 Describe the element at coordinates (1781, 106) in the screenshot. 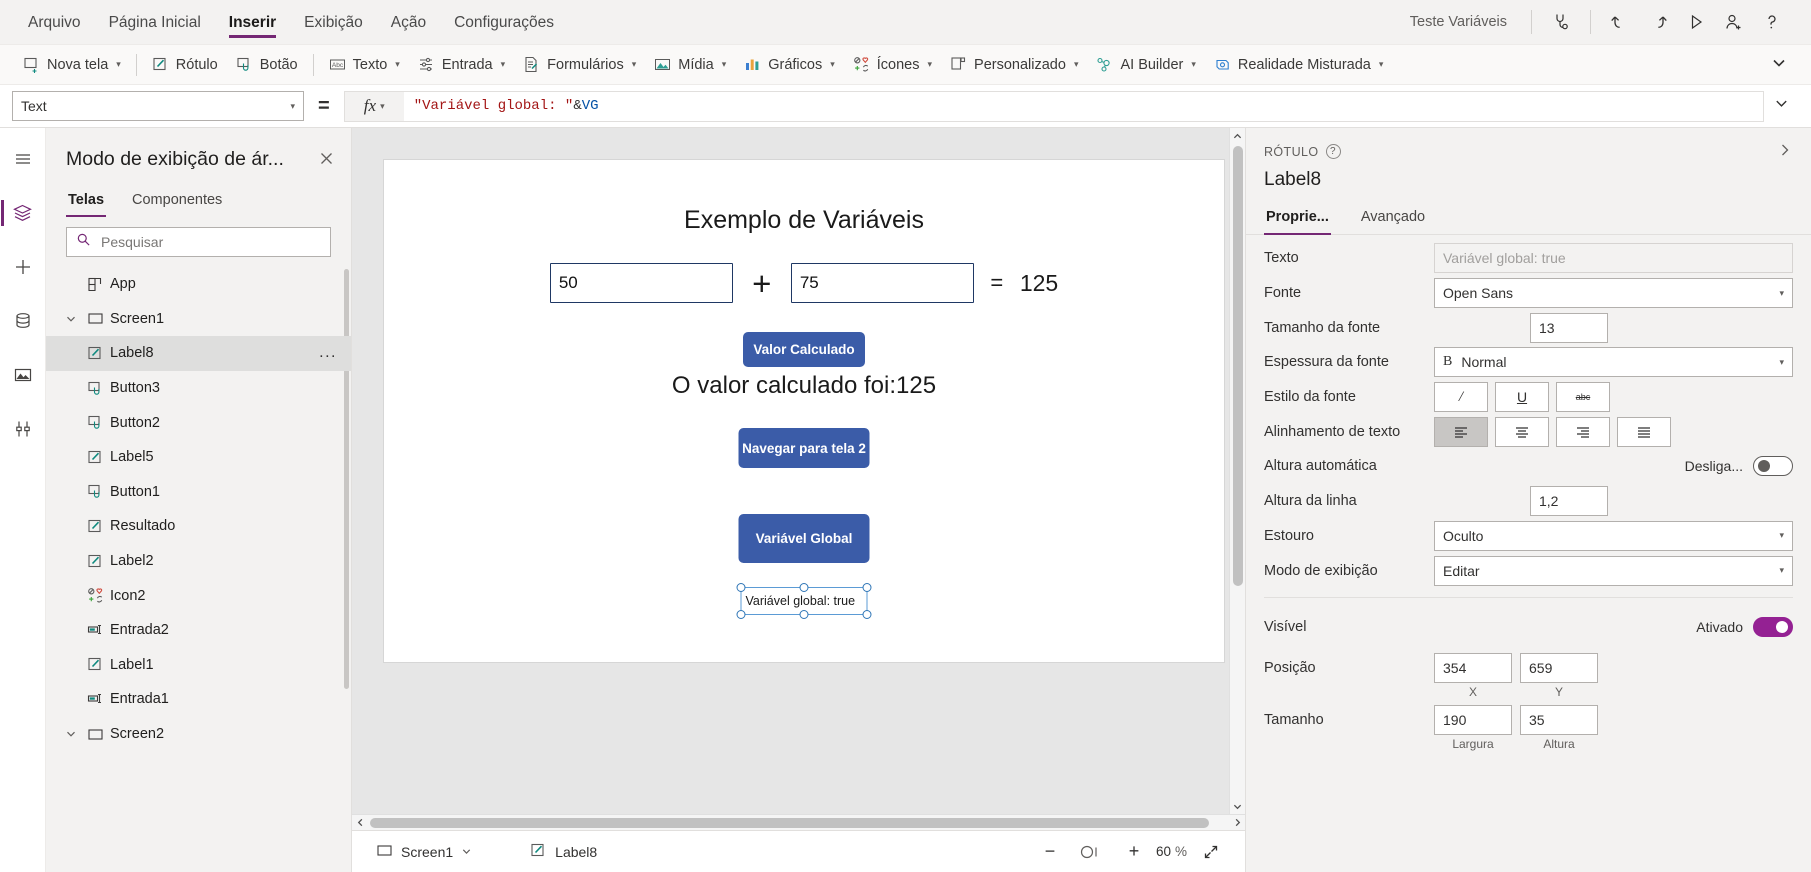

I see `formula-expand-chevron-down-icon` at that location.